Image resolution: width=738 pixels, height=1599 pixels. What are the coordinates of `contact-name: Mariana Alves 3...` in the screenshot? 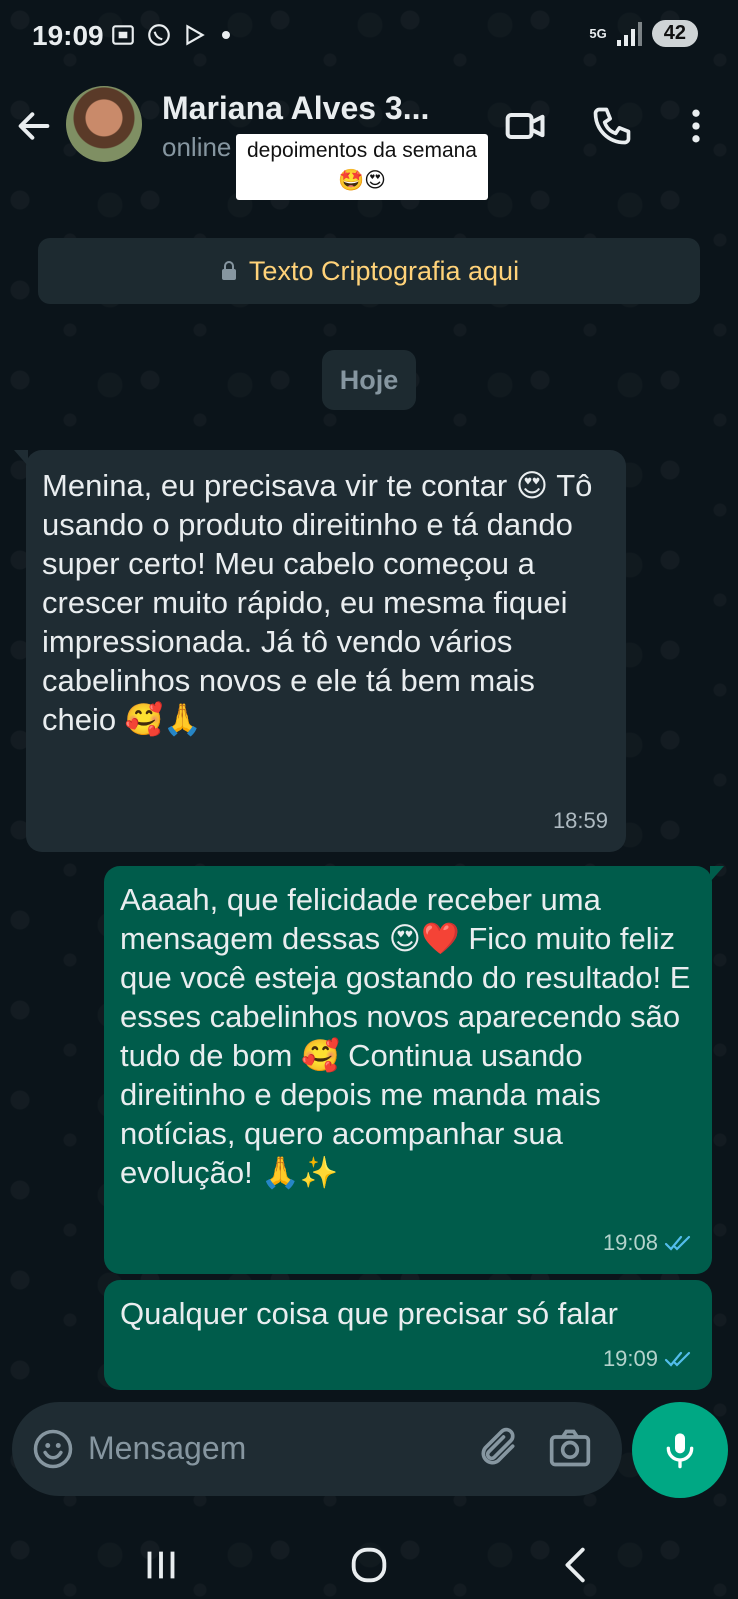 It's located at (295, 108).